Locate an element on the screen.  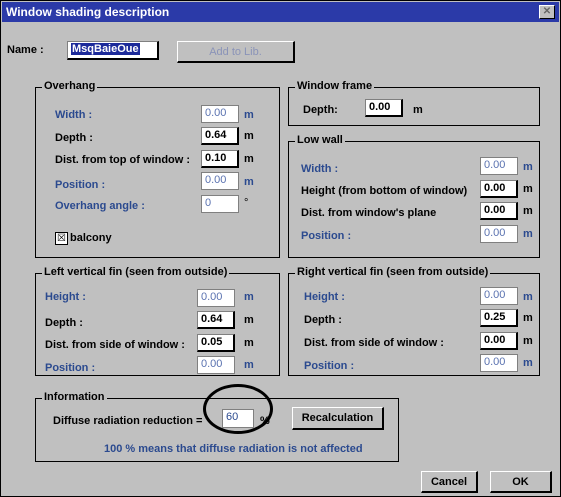
right-fin-height-unit: m is located at coordinates (528, 297).